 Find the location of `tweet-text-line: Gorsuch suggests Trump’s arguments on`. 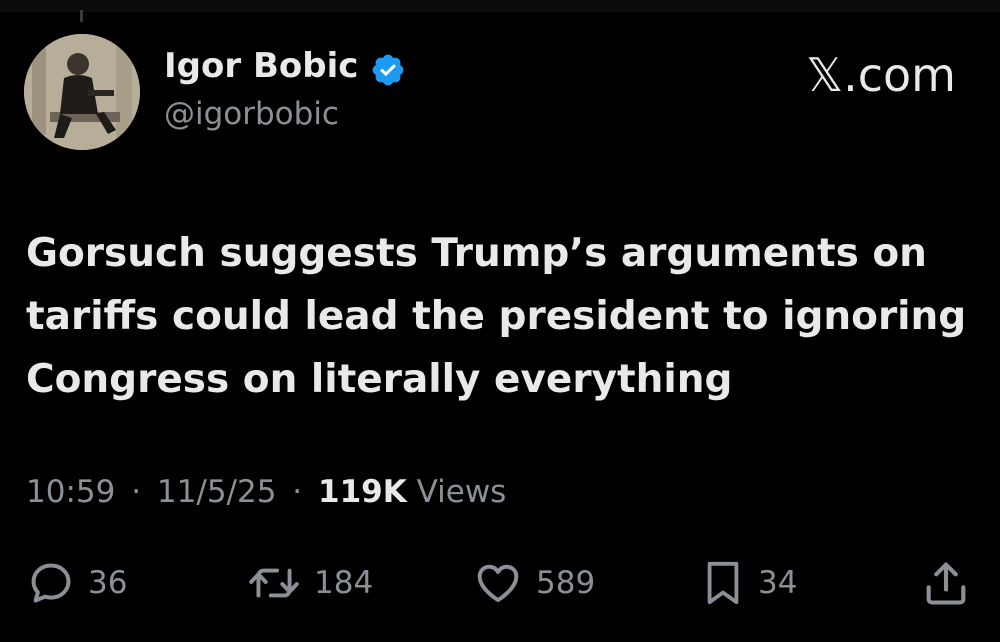

tweet-text-line: Gorsuch suggests Trump’s arguments on is located at coordinates (476, 253).